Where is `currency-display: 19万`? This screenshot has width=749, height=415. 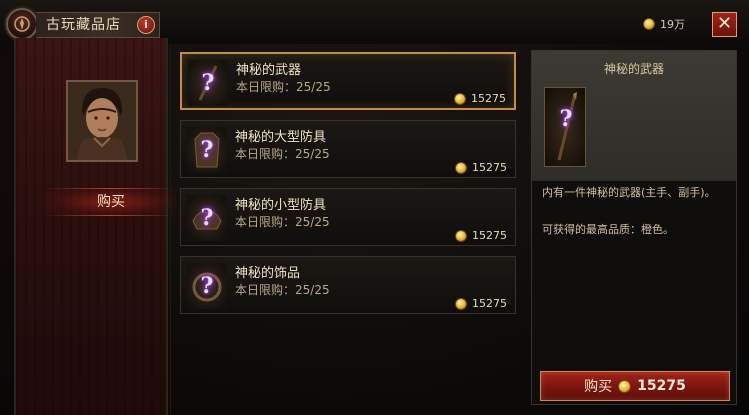
currency-display: 19万 is located at coordinates (664, 24).